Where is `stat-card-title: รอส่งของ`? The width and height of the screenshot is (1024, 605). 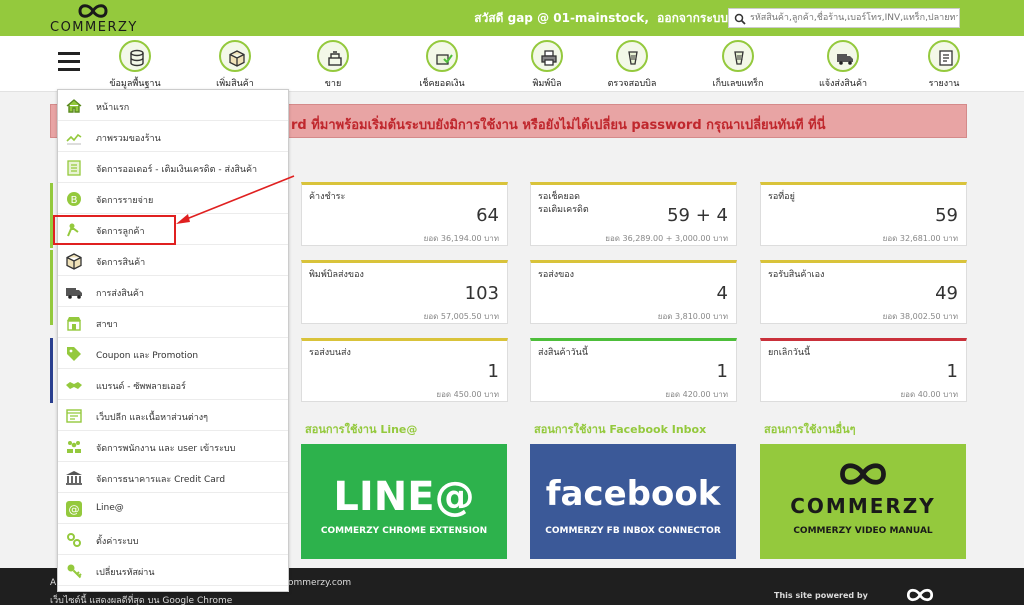 stat-card-title: รอส่งของ is located at coordinates (556, 275).